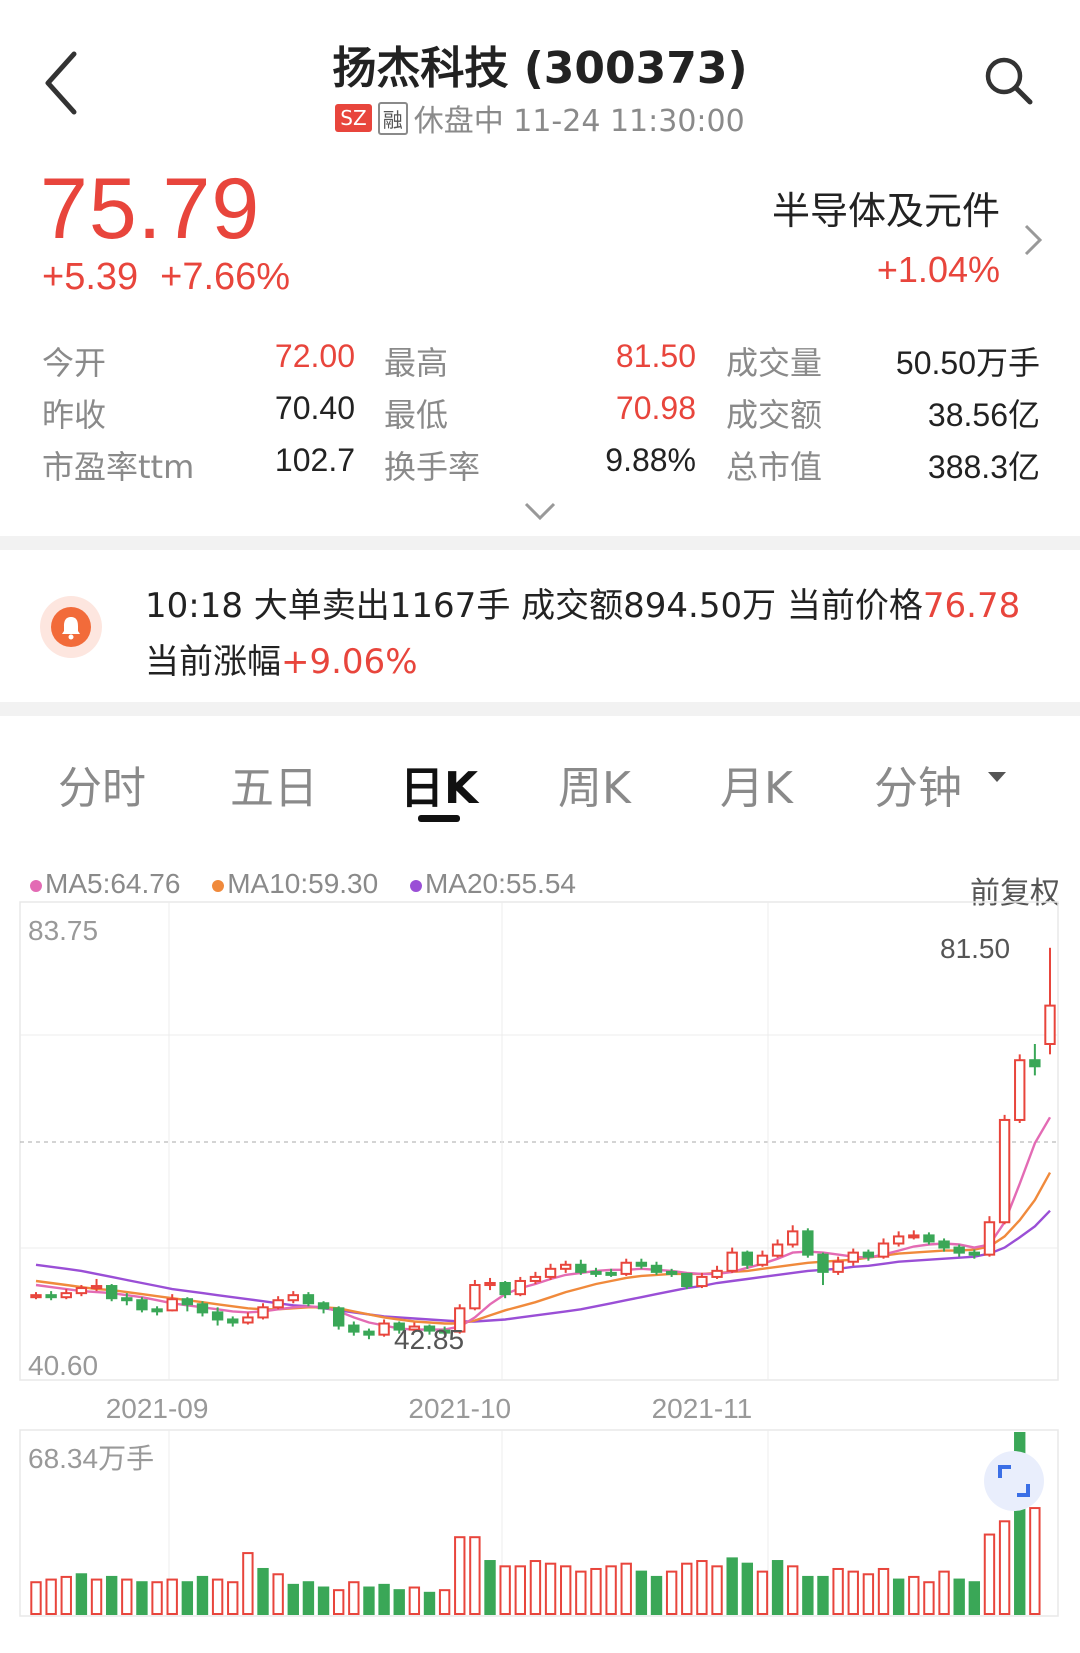 The height and width of the screenshot is (1653, 1080). I want to click on x-tick-label: 2021-10, so click(459, 1408).